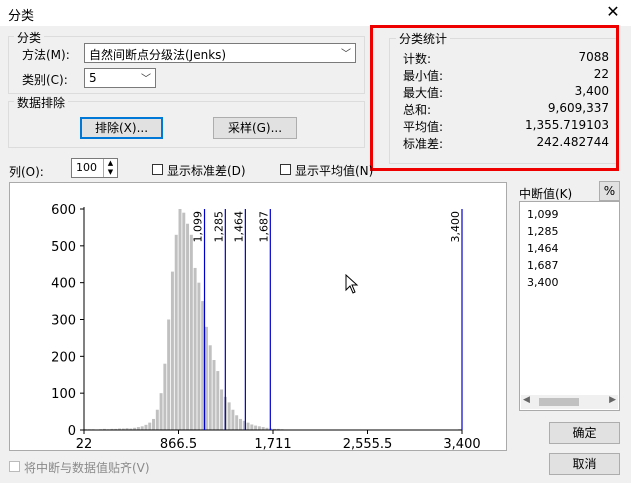 The width and height of the screenshot is (631, 483). What do you see at coordinates (285, 169) in the screenshot?
I see `show-mean-checkbox` at bounding box center [285, 169].